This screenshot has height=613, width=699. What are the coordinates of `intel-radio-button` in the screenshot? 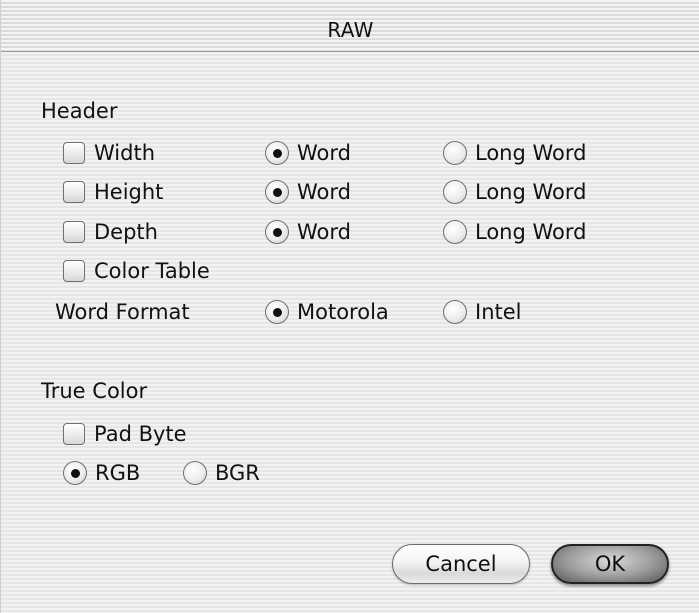 It's located at (455, 312).